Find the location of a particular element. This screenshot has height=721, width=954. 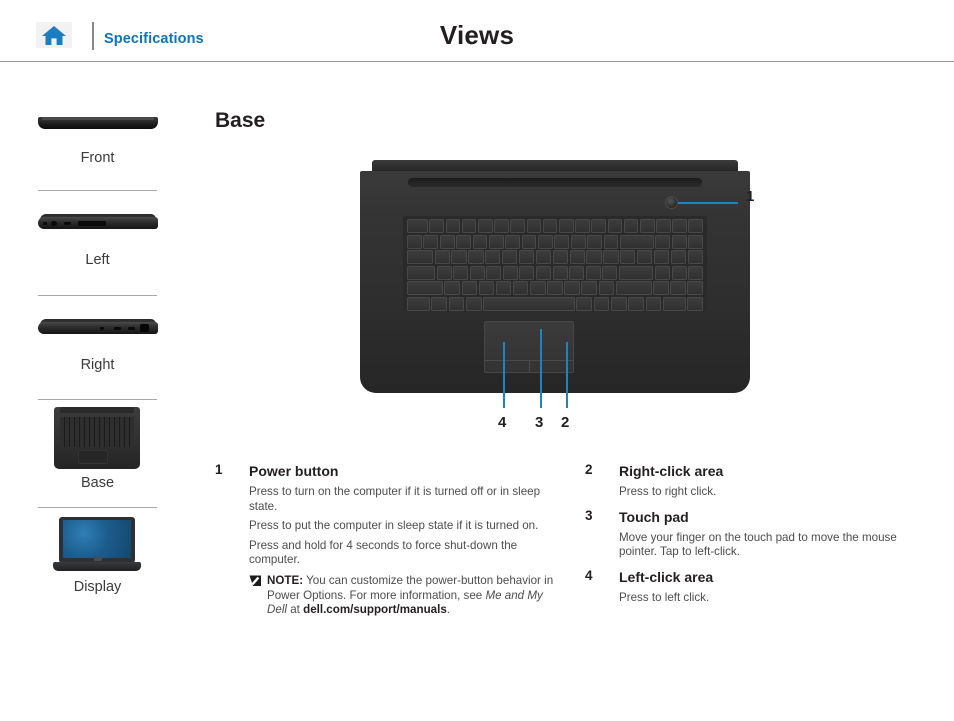

sidebar-item-label: Display is located at coordinates (97, 587).